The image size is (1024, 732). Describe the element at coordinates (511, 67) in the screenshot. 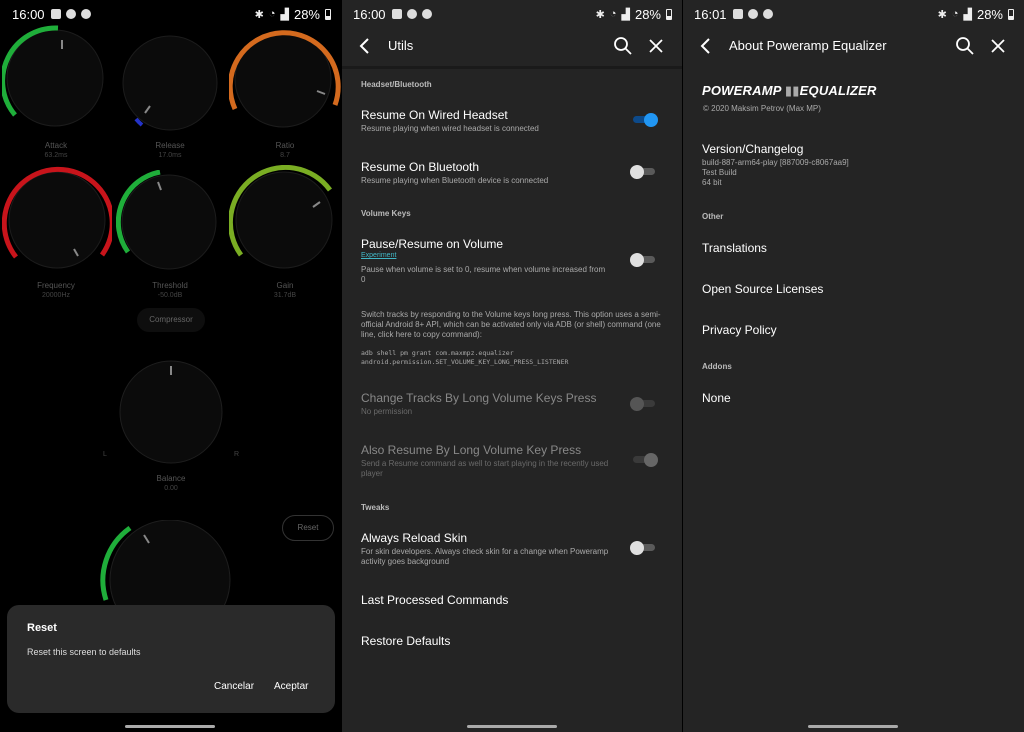

I see `app-bar-divider` at that location.